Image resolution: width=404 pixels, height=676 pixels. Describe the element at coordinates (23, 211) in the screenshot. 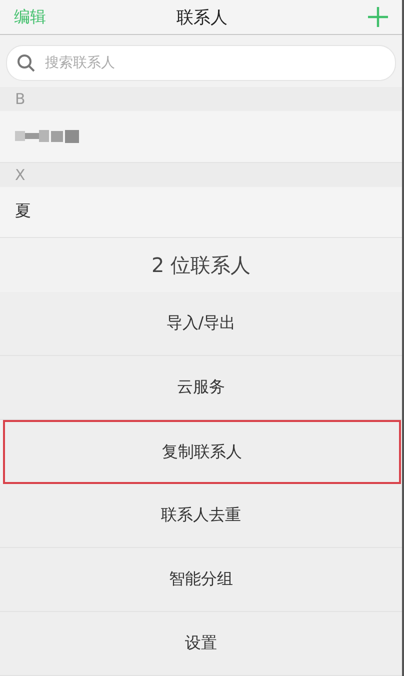

I see `contact-name: 夏` at that location.